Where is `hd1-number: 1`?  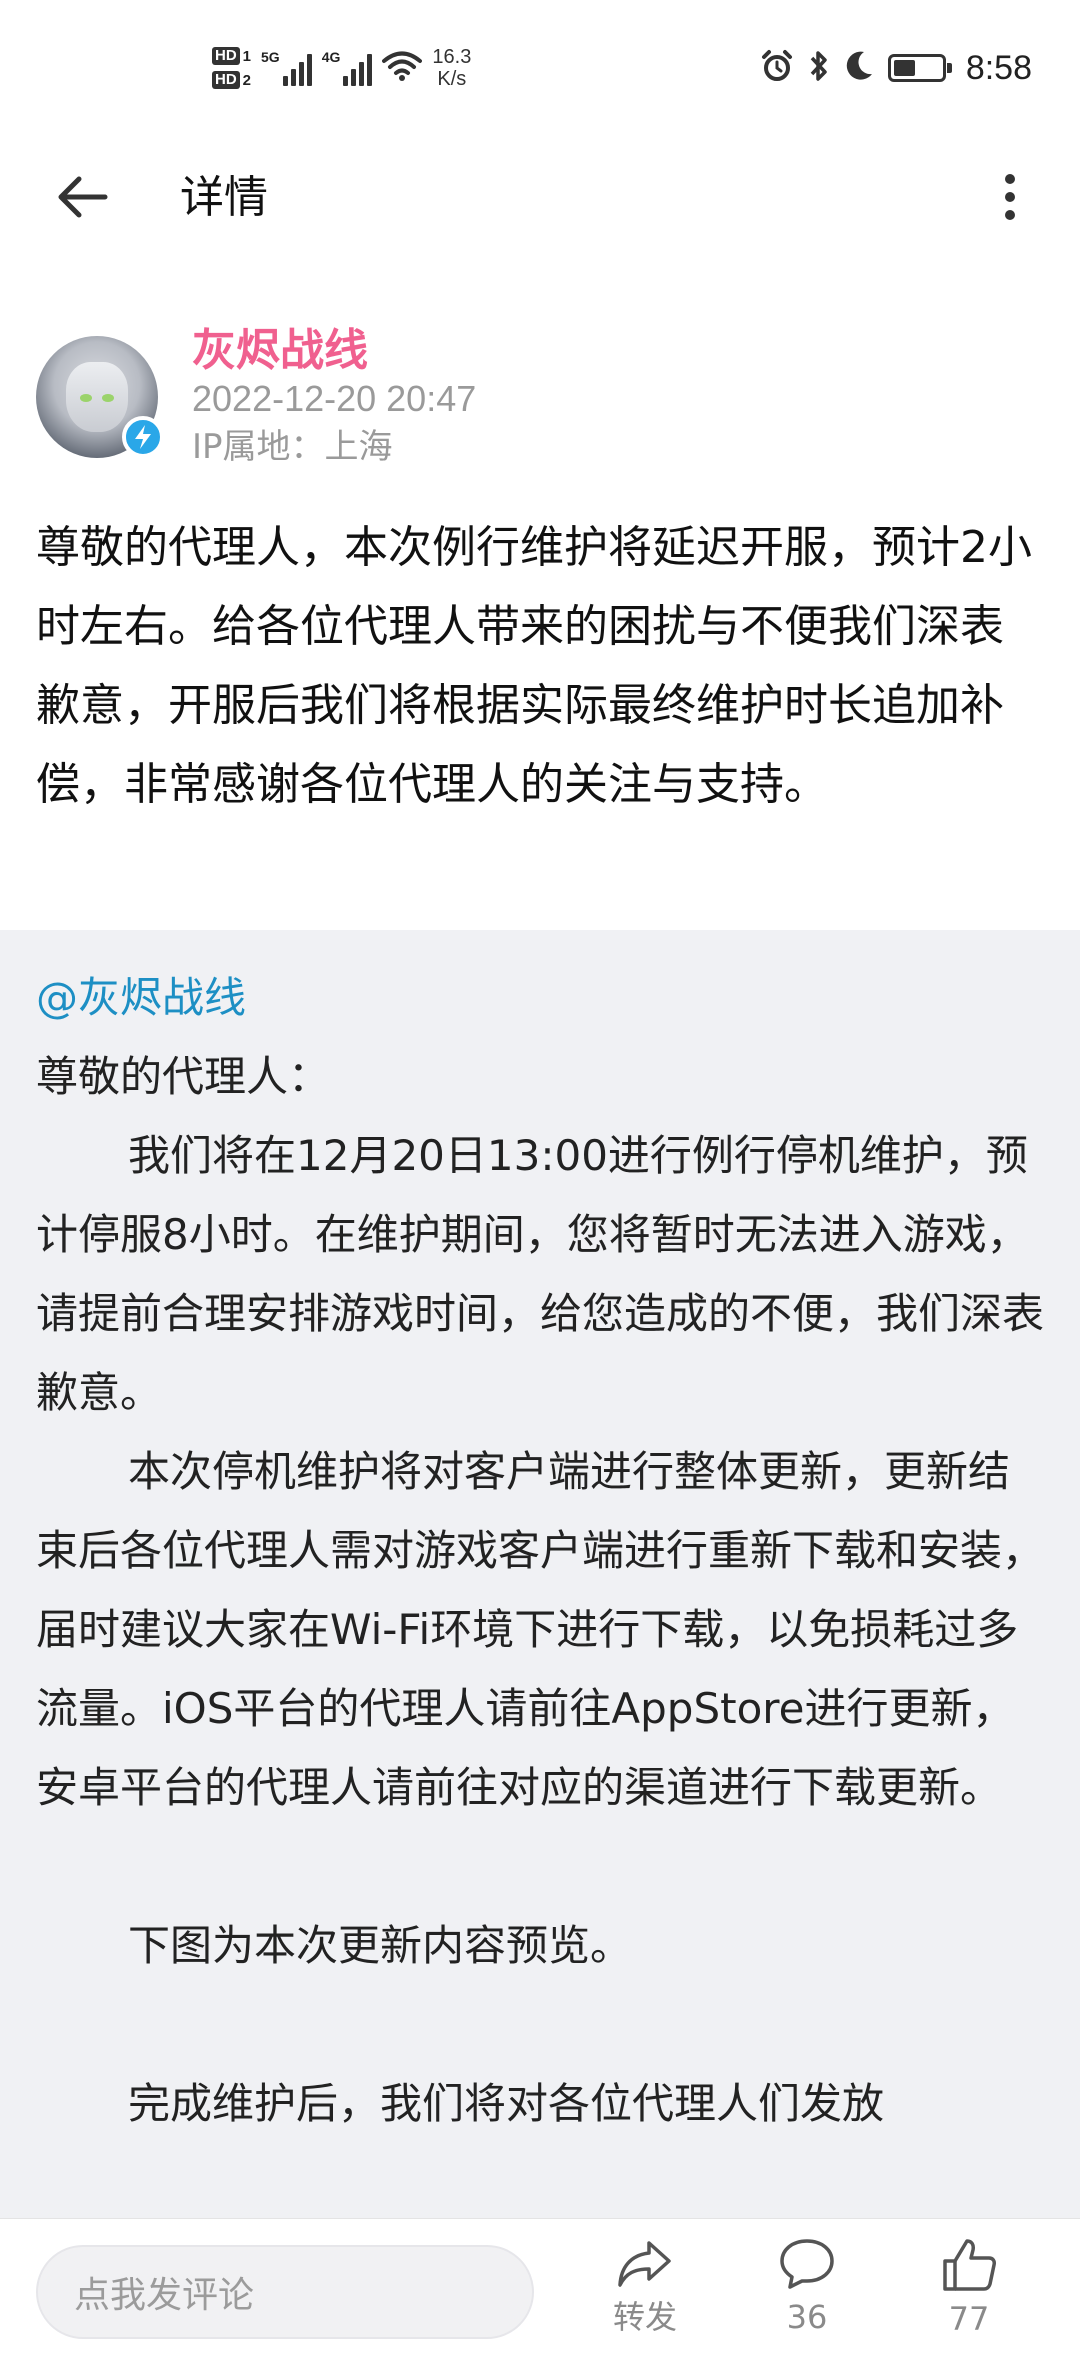 hd1-number: 1 is located at coordinates (247, 56).